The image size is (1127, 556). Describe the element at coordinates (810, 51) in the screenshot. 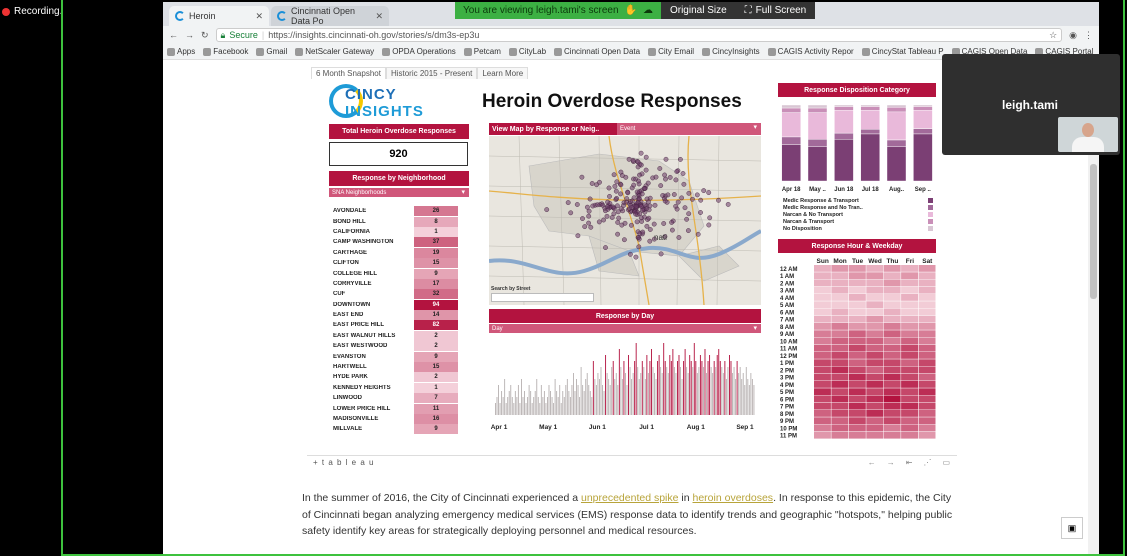

I see `bookmark-item: CAGIS Activity Repor` at that location.